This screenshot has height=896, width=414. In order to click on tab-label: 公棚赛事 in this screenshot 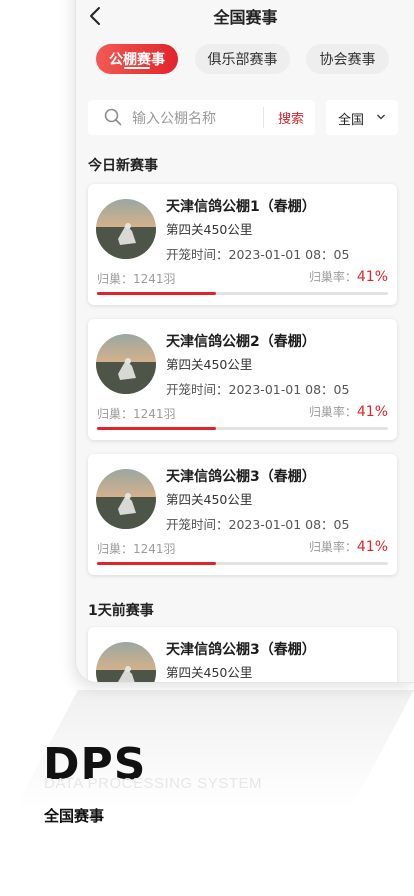, I will do `click(137, 60)`.